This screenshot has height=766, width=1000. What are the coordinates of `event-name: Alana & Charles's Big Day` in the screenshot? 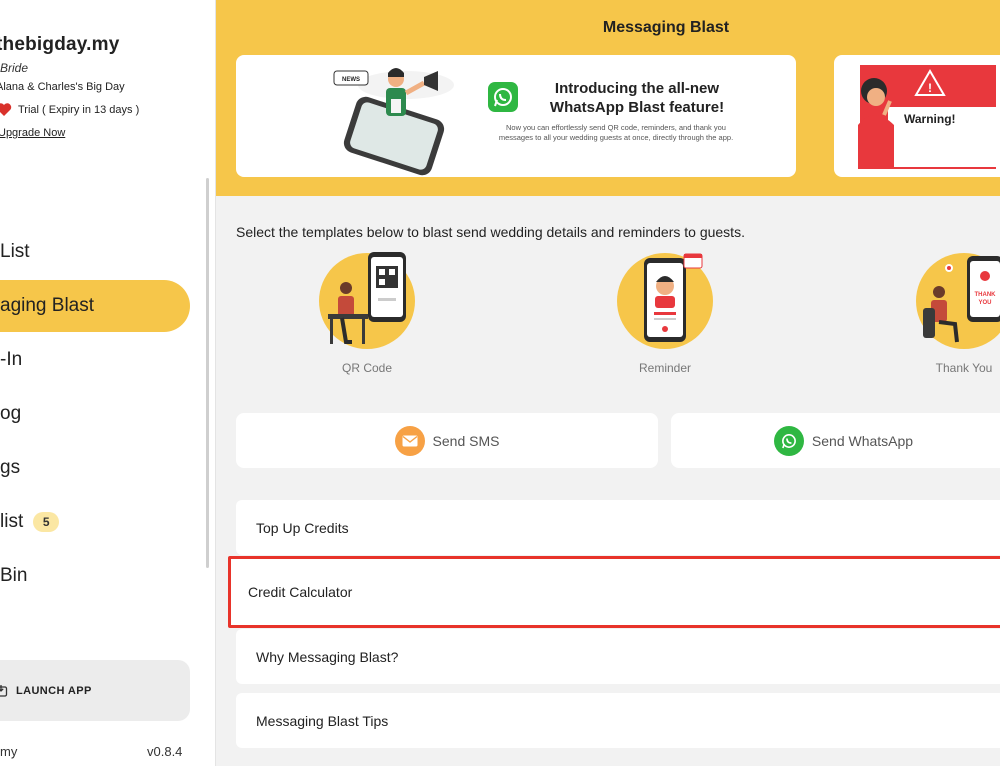 It's located at (62, 87).